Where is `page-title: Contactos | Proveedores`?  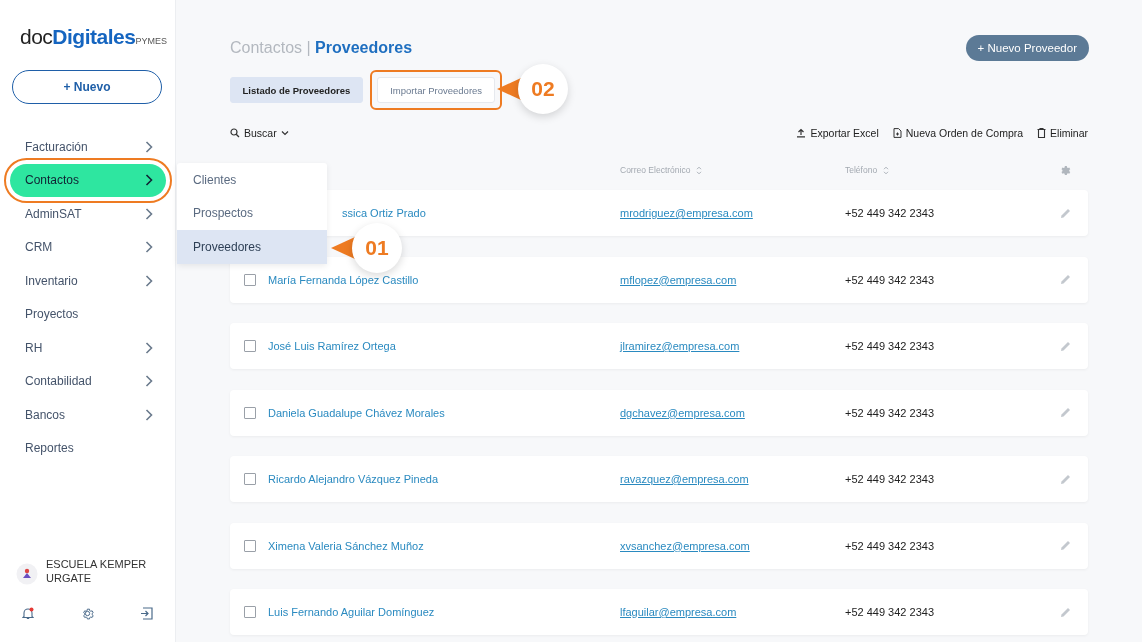
page-title: Contactos | Proveedores is located at coordinates (321, 48).